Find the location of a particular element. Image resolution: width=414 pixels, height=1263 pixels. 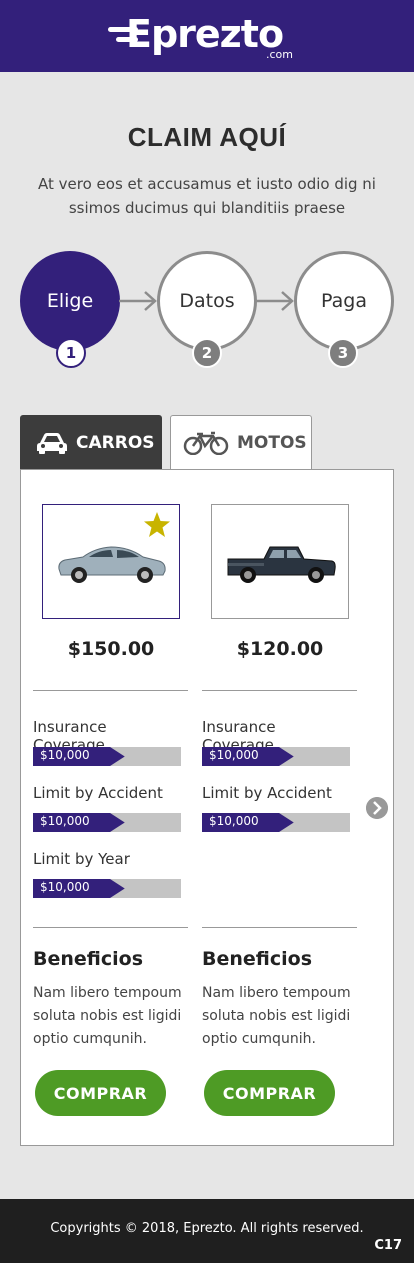

logo: Eprezto .com is located at coordinates (208, 37).